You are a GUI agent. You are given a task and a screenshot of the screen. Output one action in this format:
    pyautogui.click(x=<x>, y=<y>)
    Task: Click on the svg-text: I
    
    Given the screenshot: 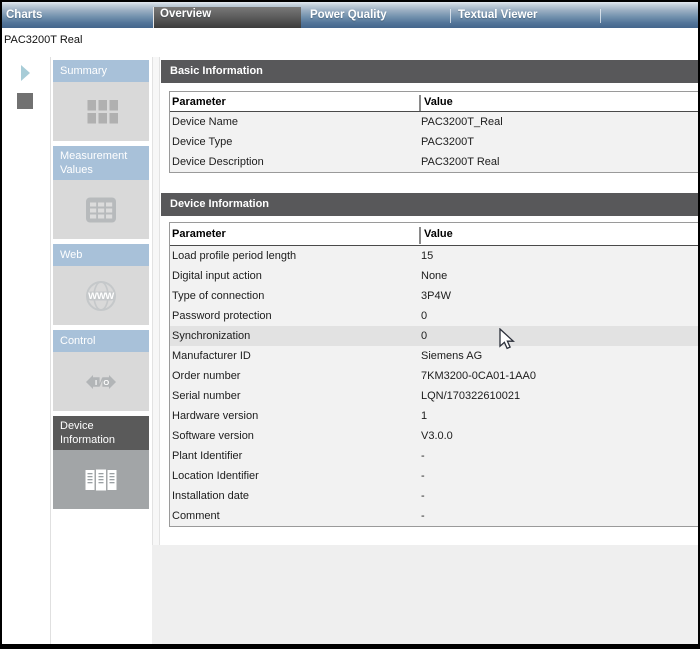 What is the action you would take?
    pyautogui.click(x=96, y=381)
    